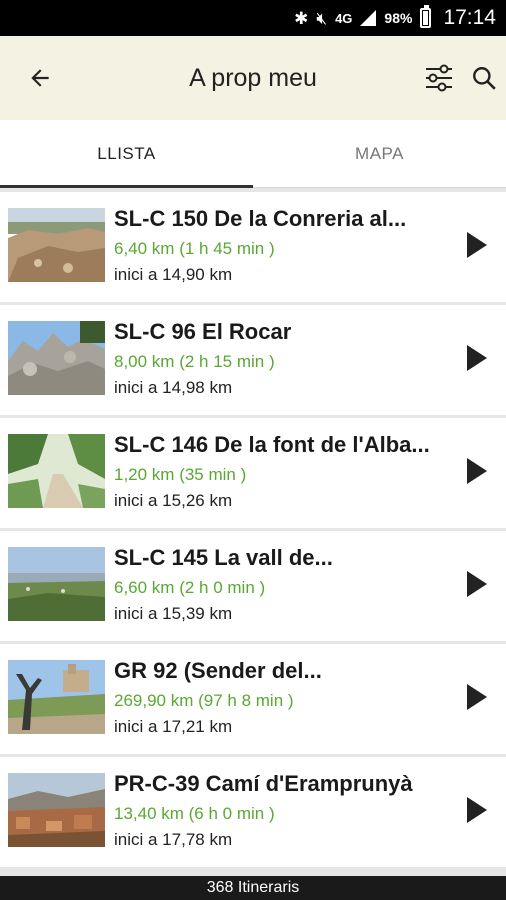 This screenshot has height=900, width=506. What do you see at coordinates (263, 783) in the screenshot?
I see `route-title: PR-C-39 Camí d'Eramprunyà` at bounding box center [263, 783].